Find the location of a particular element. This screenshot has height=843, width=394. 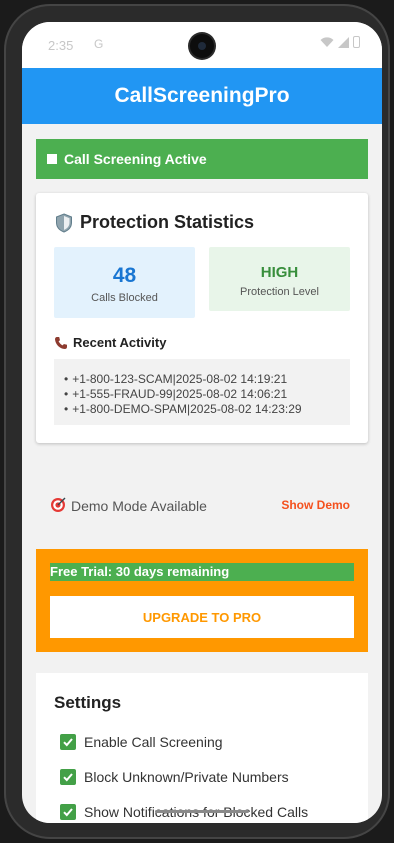

screening-status-text: Call Screening Active is located at coordinates (135, 159).